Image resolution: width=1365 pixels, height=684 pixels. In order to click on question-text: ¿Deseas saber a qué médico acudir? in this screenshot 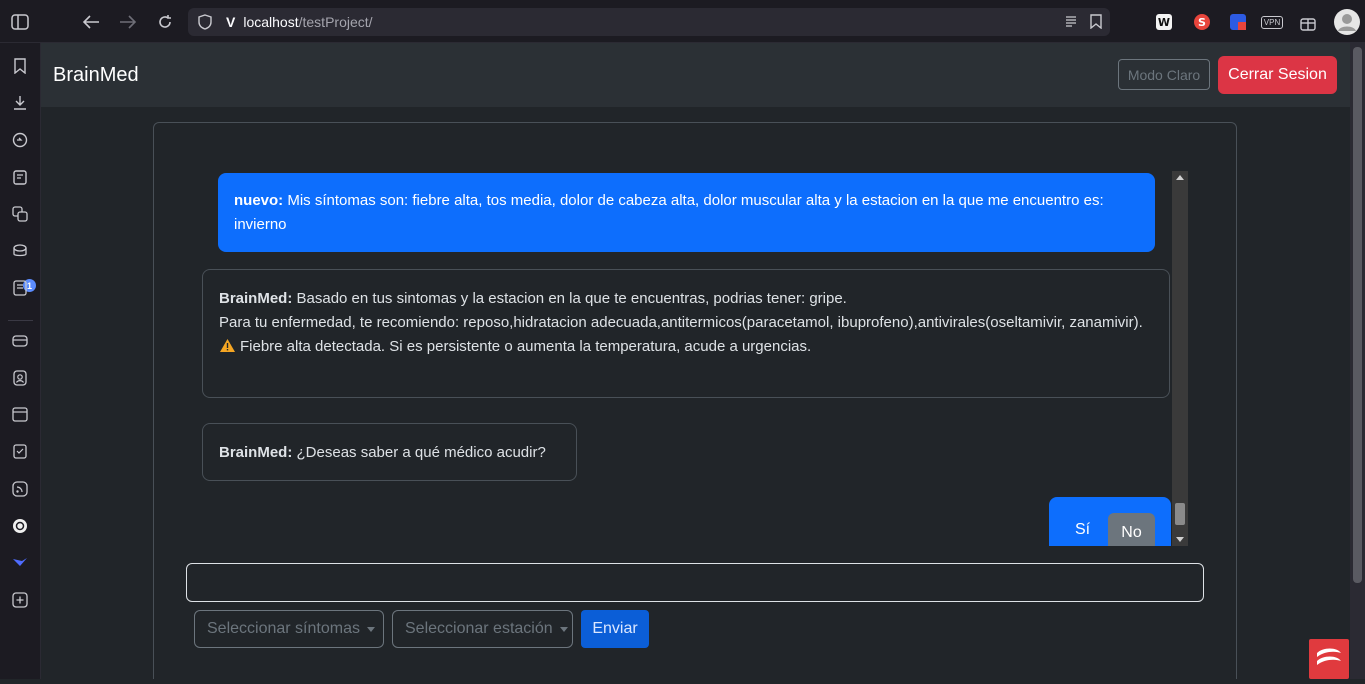, I will do `click(419, 452)`.